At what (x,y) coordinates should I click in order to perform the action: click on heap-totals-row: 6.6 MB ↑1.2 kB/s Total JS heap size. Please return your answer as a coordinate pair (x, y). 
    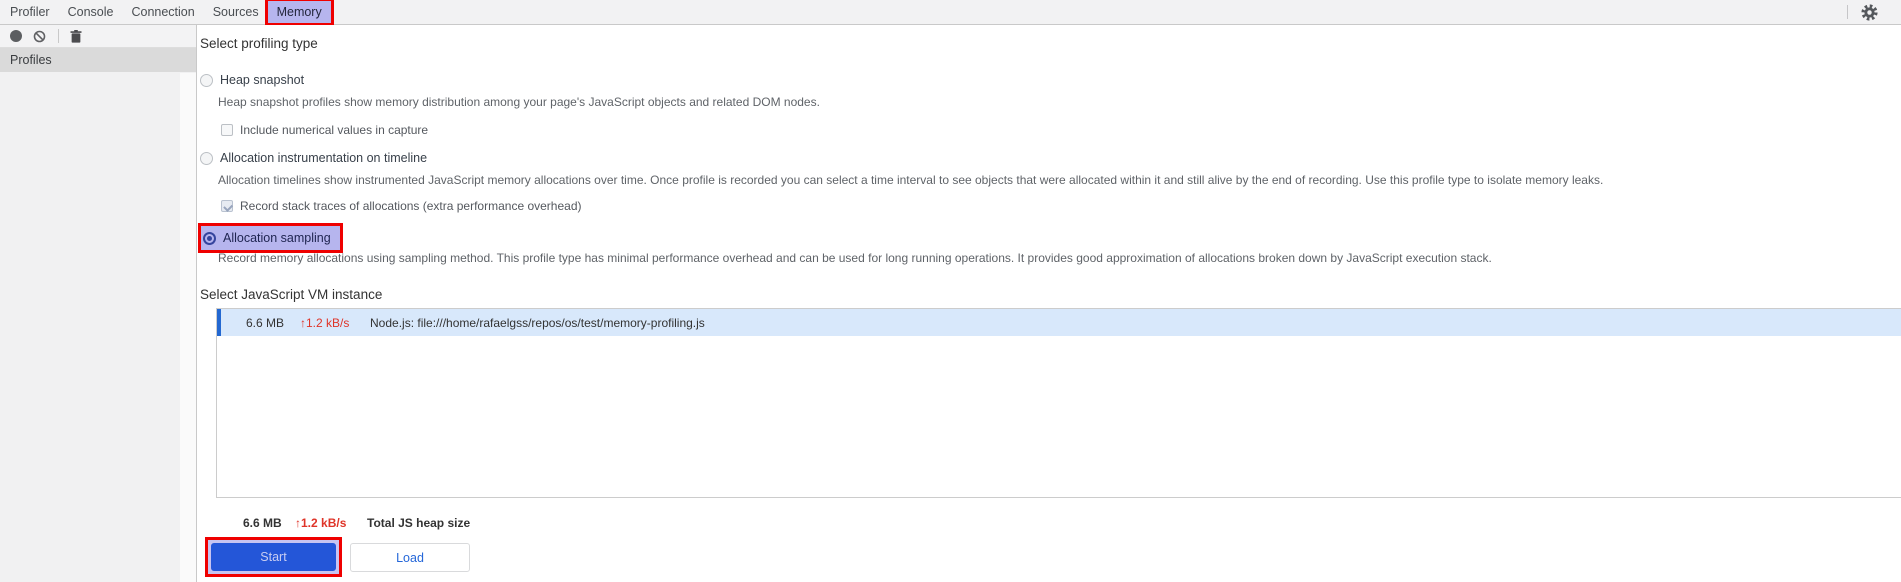
    Looking at the image, I should click on (333, 523).